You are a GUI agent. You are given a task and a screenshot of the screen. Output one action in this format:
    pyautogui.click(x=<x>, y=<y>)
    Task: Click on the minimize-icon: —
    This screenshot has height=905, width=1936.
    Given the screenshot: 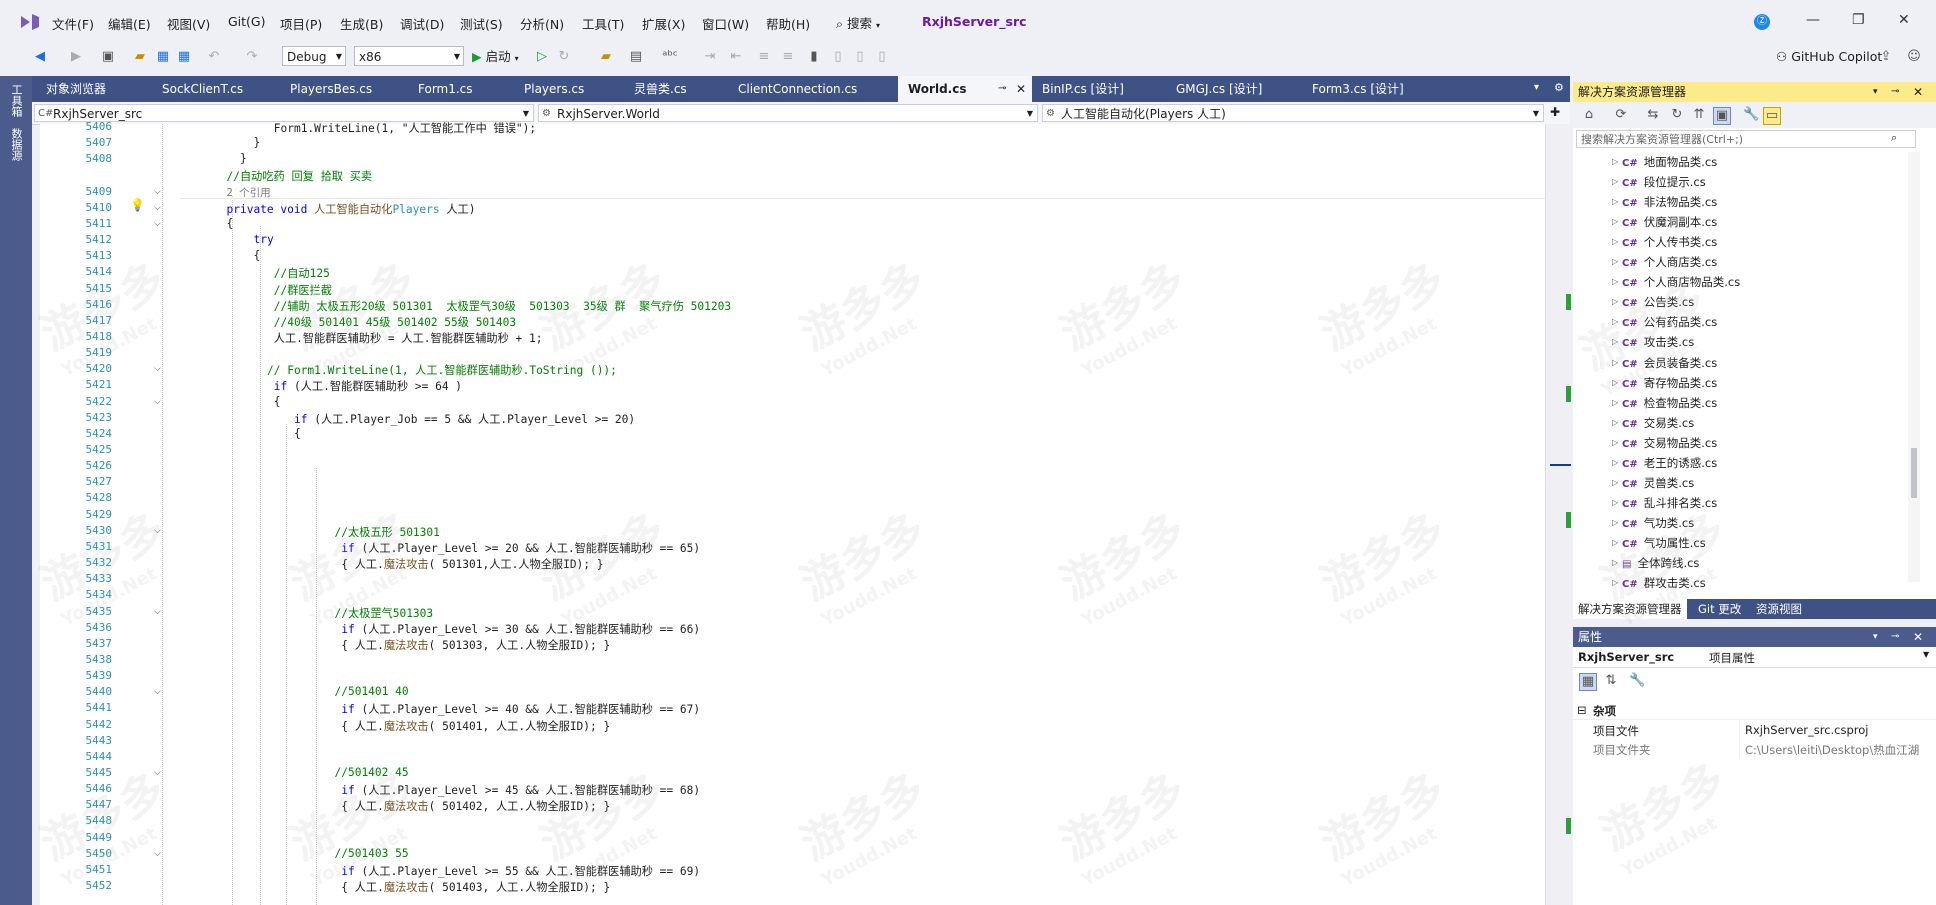 What is the action you would take?
    pyautogui.click(x=1813, y=20)
    